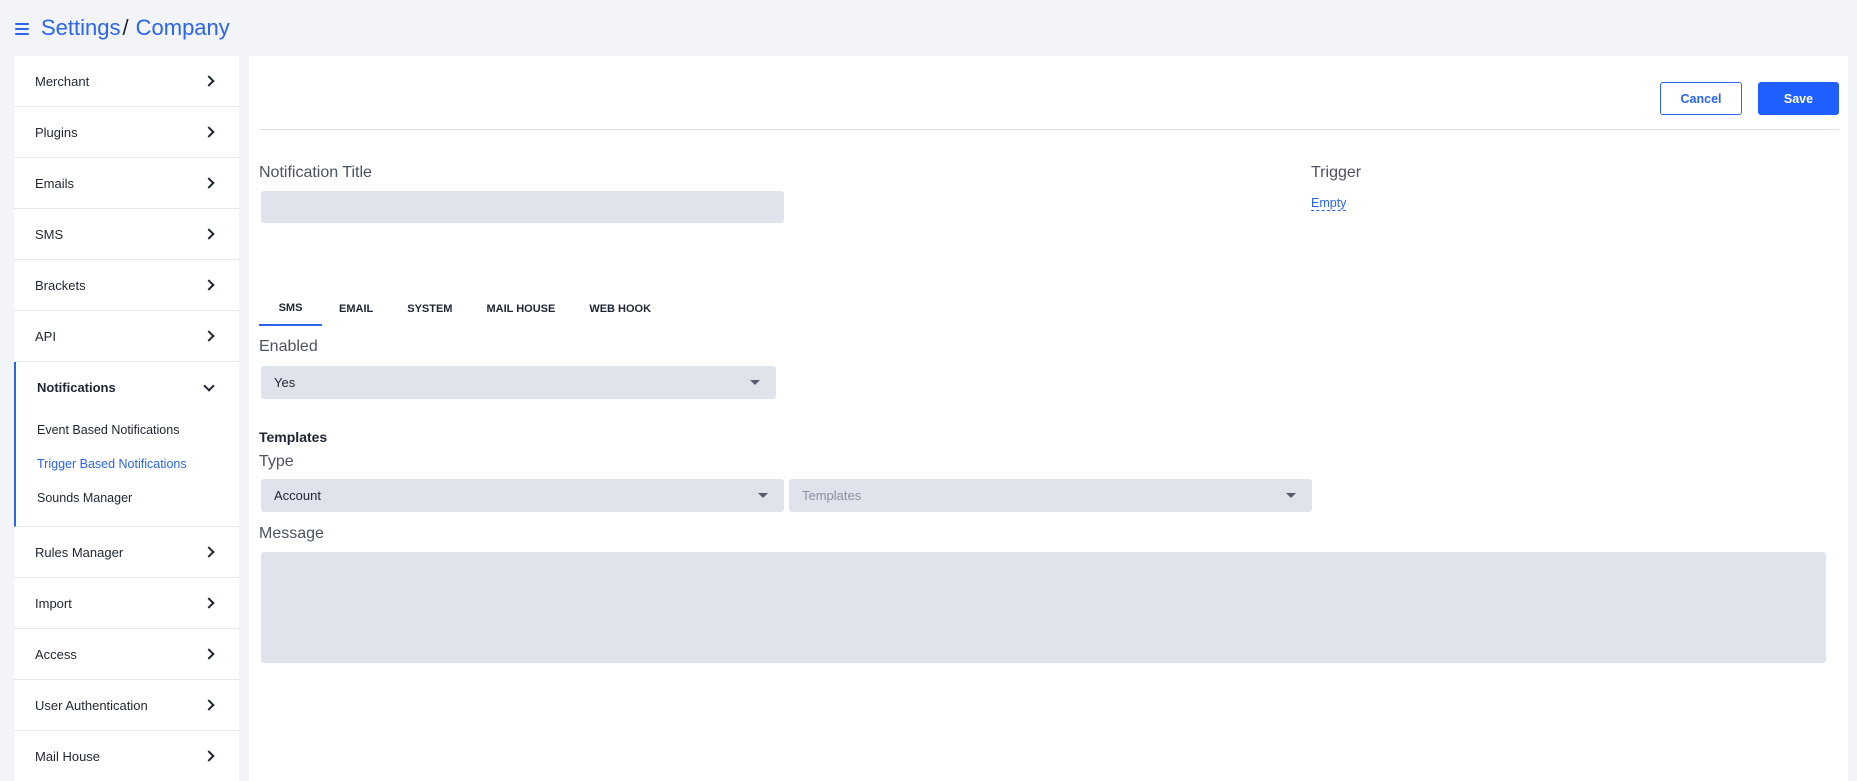 This screenshot has height=781, width=1857. What do you see at coordinates (62, 81) in the screenshot?
I see `sidebar-item-label: Merchant` at bounding box center [62, 81].